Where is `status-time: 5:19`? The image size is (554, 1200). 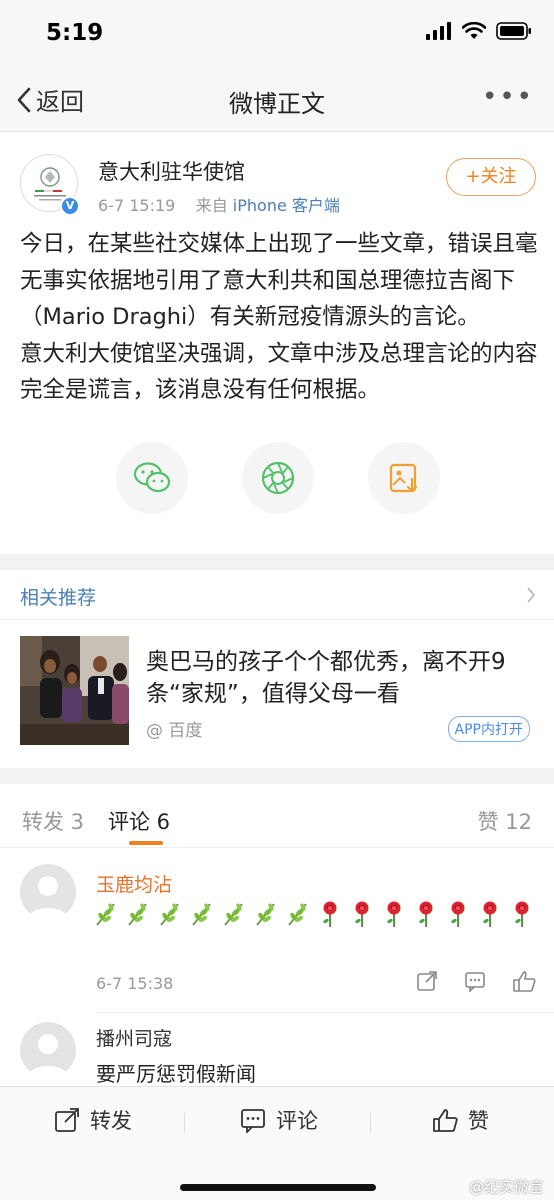 status-time: 5:19 is located at coordinates (75, 33).